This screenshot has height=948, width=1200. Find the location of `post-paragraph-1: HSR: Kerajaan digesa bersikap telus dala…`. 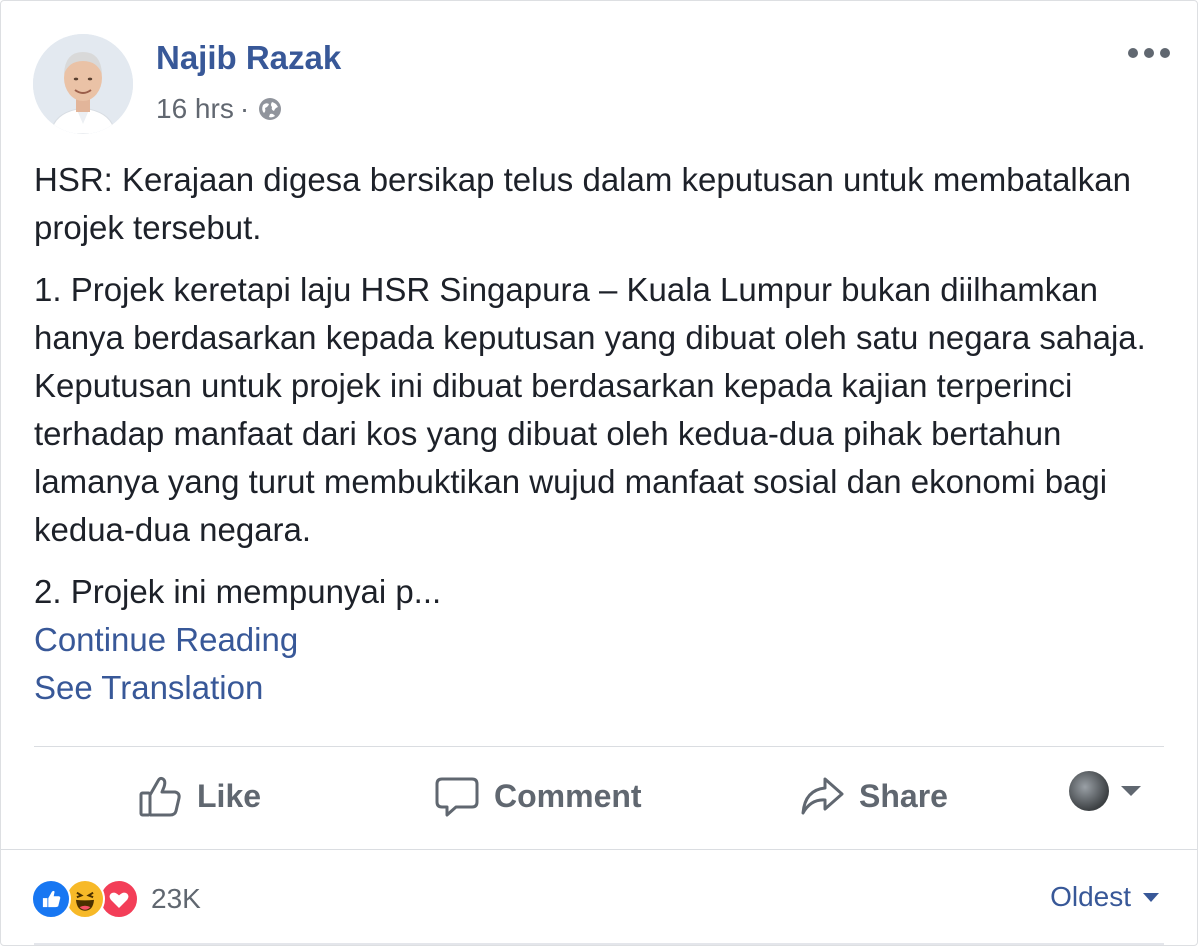

post-paragraph-1: HSR: Kerajaan digesa bersikap telus dala… is located at coordinates (582, 203).